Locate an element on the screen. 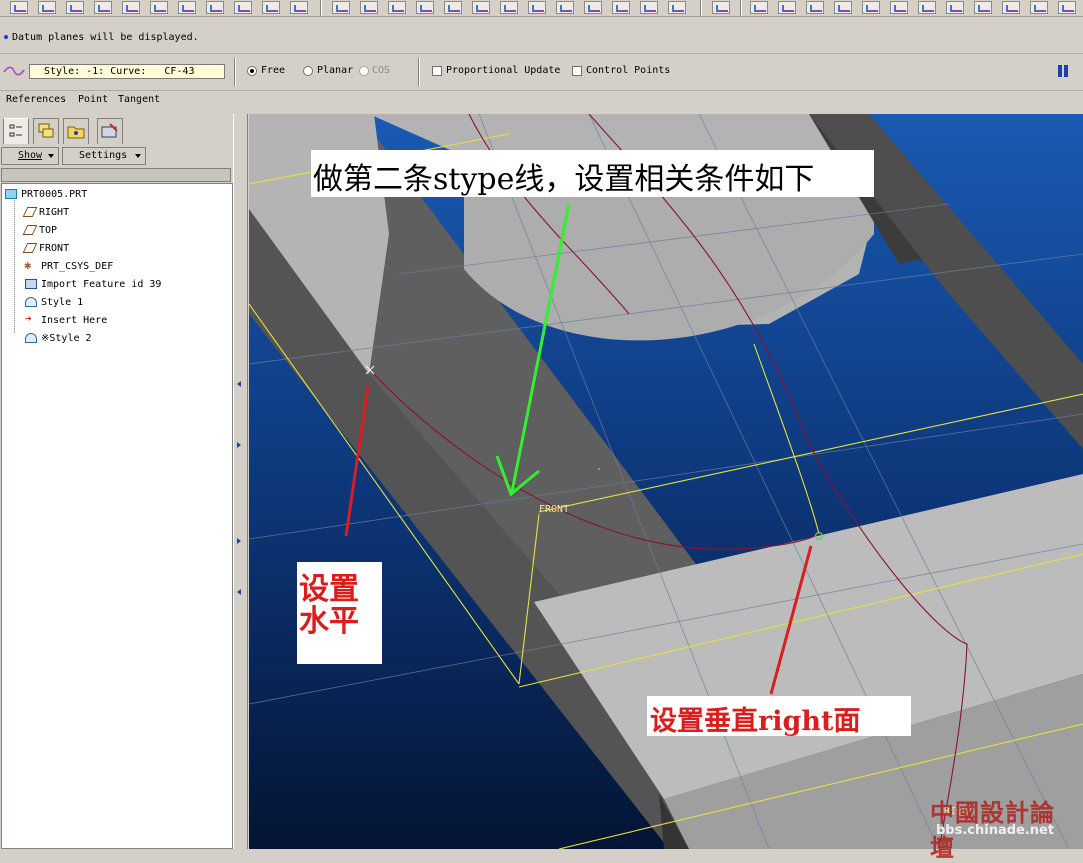 The image size is (1083, 863). tree-item-csys: PRT_CSYS_DEF is located at coordinates (69, 266).